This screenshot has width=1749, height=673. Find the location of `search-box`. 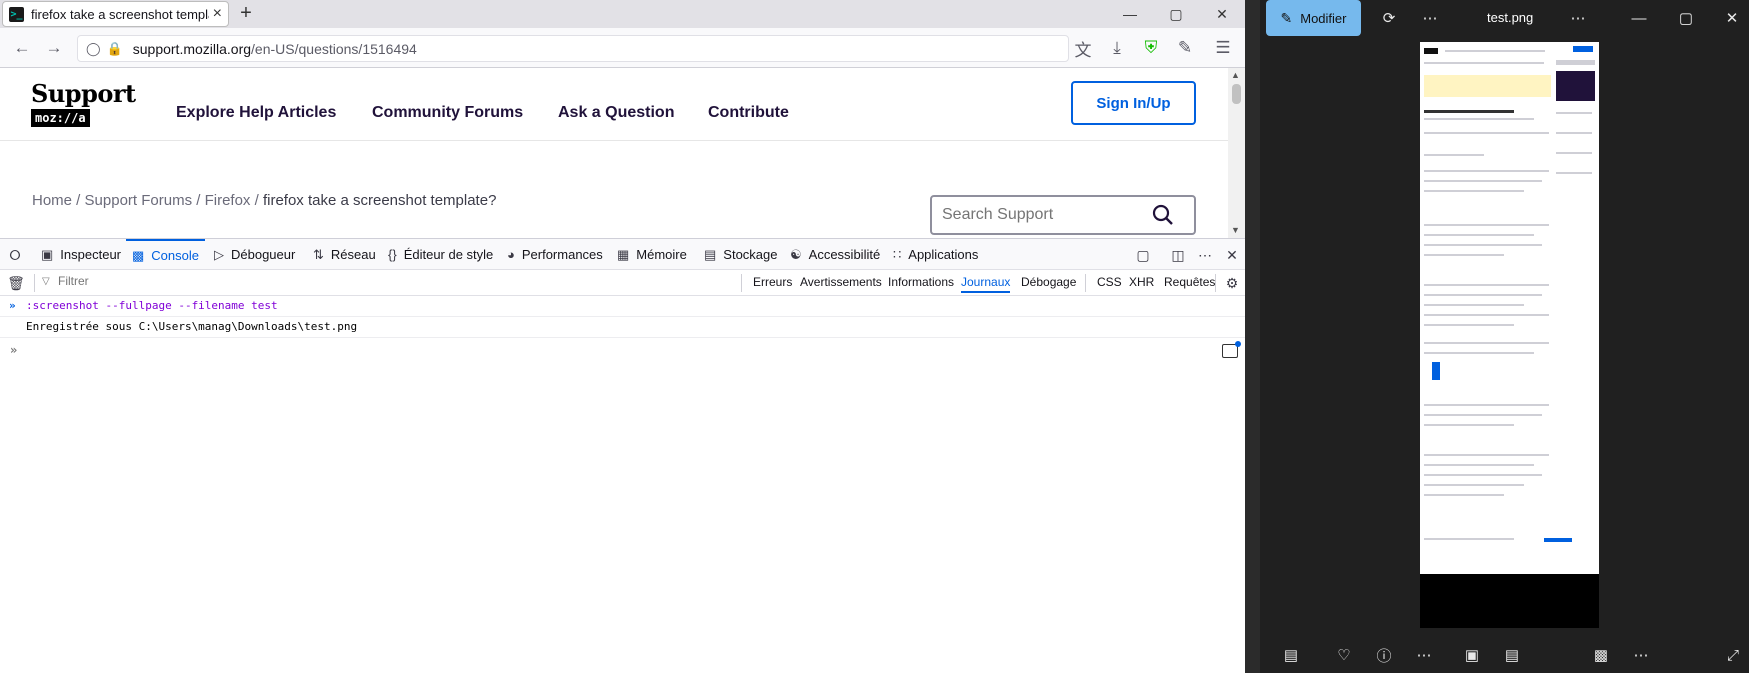

search-box is located at coordinates (1063, 215).